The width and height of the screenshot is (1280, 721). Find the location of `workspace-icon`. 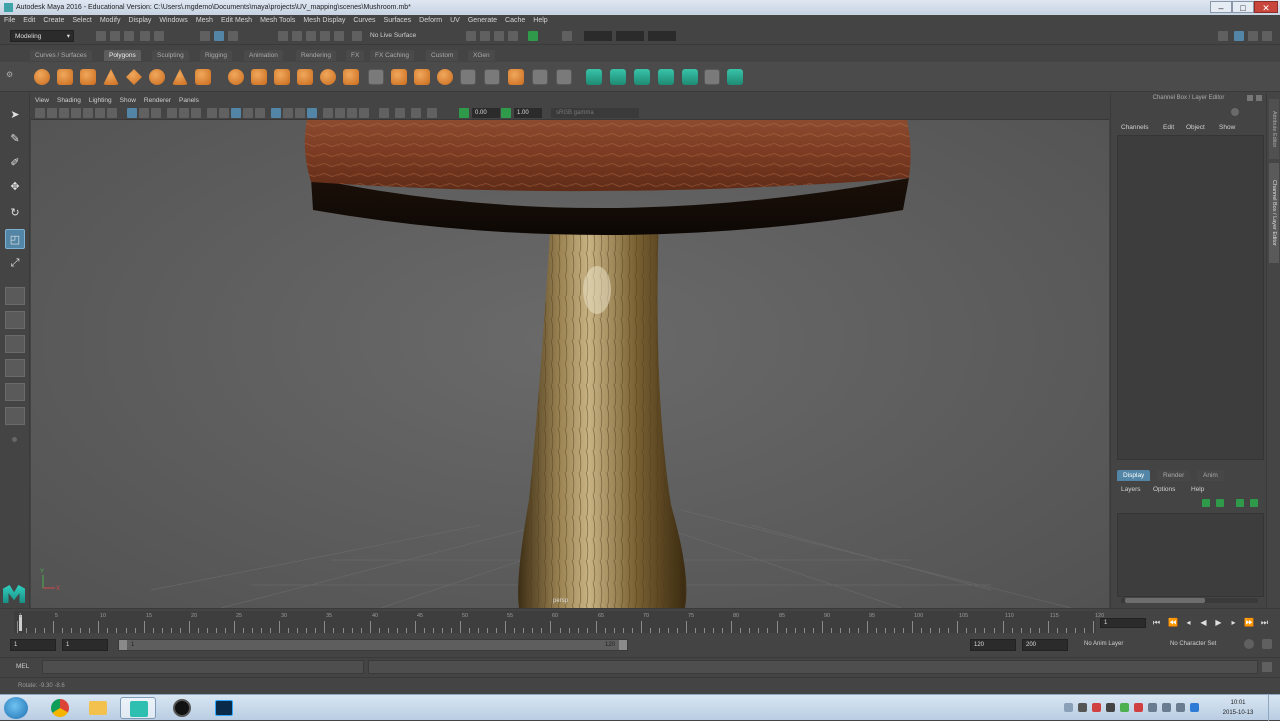

workspace-icon is located at coordinates (1223, 36).